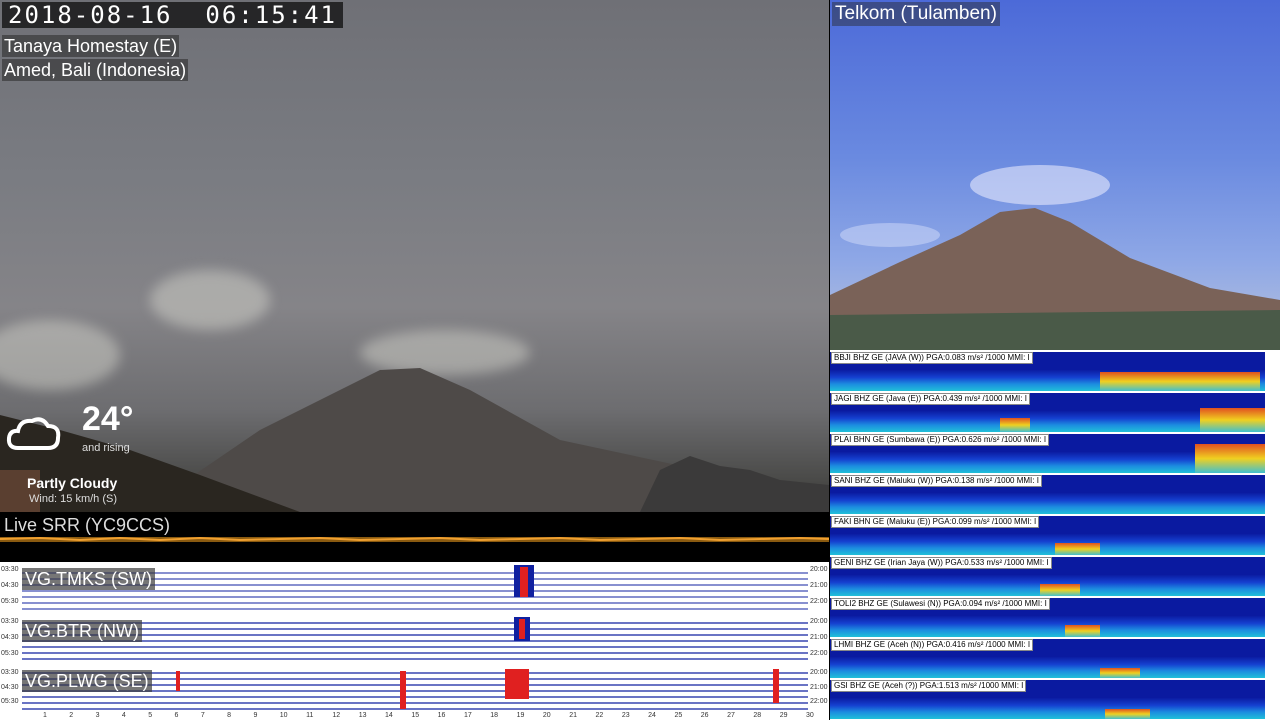 The width and height of the screenshot is (1280, 720). Describe the element at coordinates (108, 419) in the screenshot. I see `temperature: 24°` at that location.